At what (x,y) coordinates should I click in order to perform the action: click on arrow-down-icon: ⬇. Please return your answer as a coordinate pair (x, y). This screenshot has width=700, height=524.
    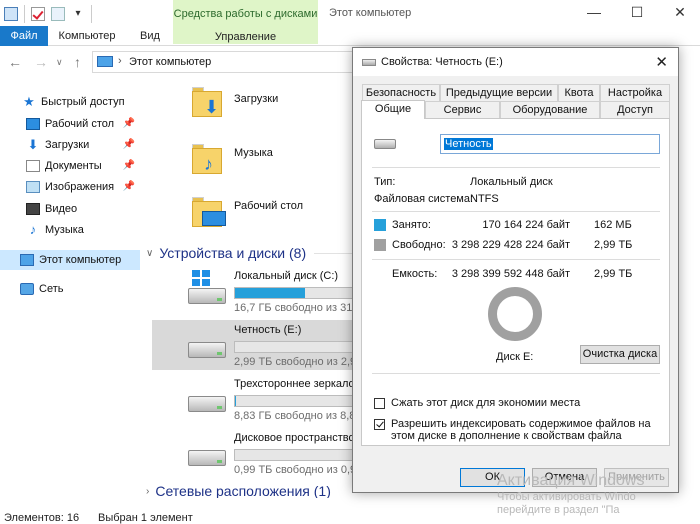
    Looking at the image, I should click on (212, 107).